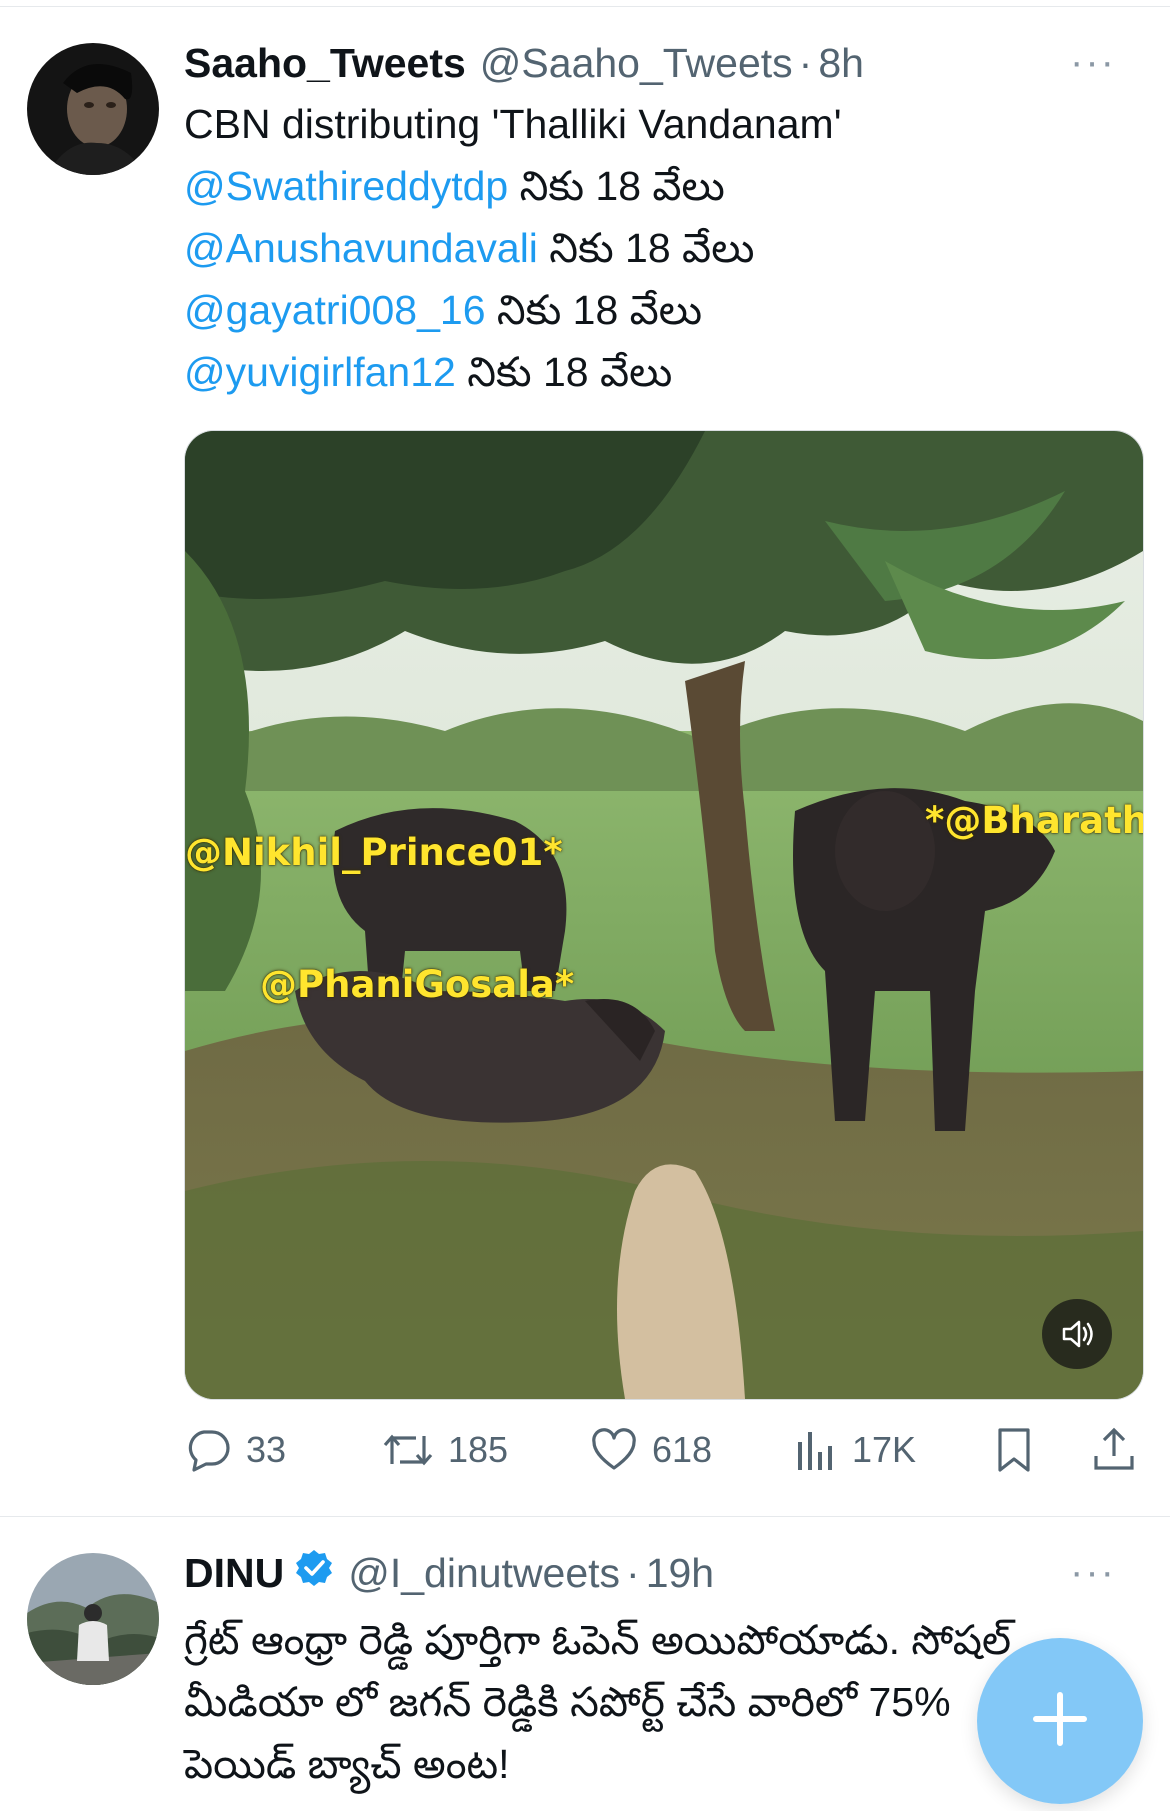 The height and width of the screenshot is (1811, 1170). I want to click on video-overlay-tag: *@BharathGo, so click(1034, 820).